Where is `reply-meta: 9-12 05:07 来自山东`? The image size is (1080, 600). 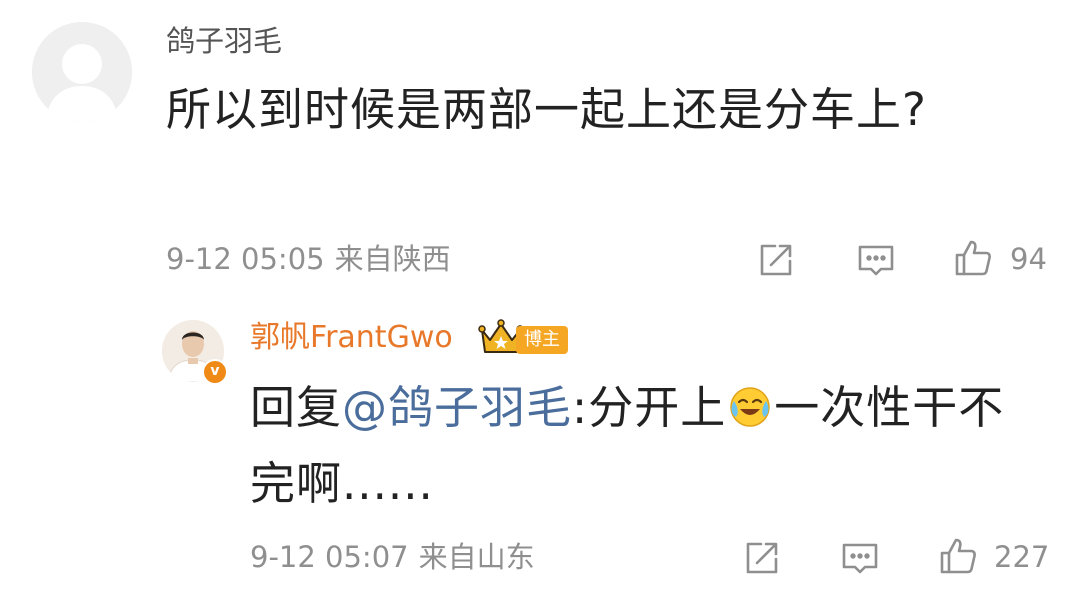
reply-meta: 9-12 05:07 来自山东 is located at coordinates (392, 557).